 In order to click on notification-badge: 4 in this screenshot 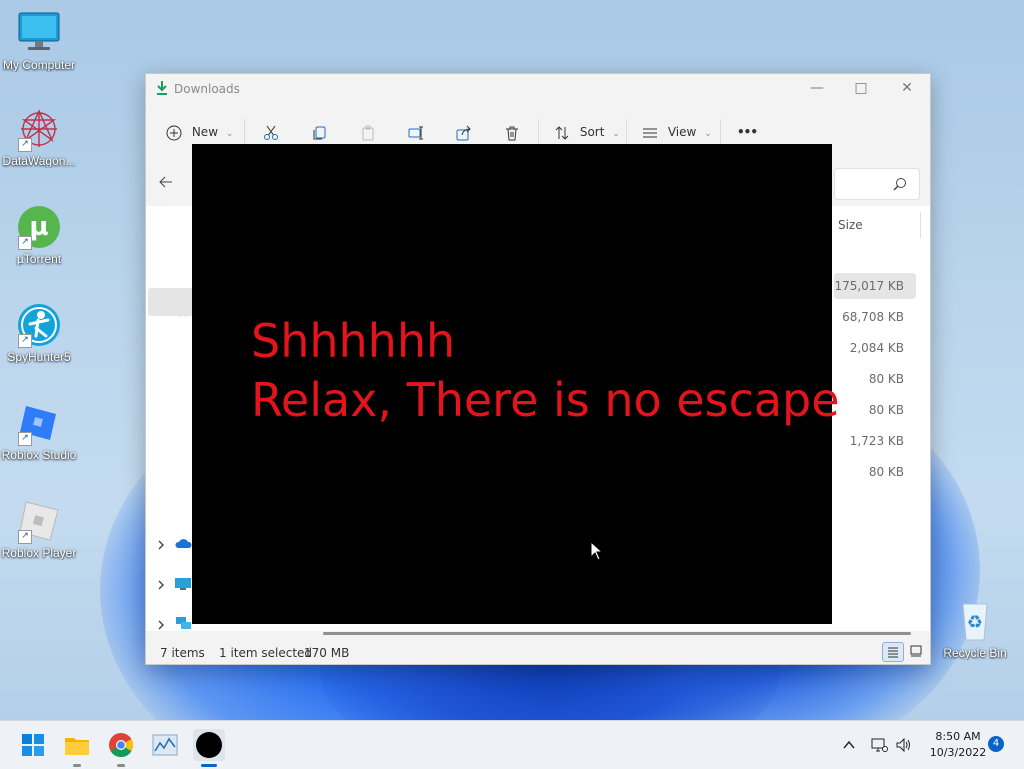, I will do `click(996, 744)`.